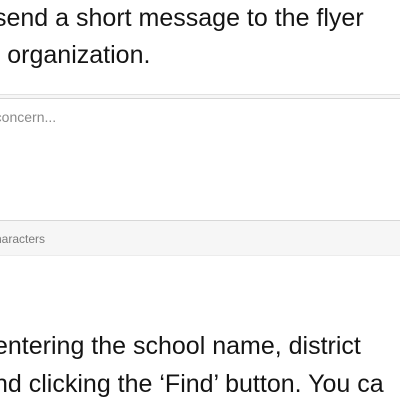 This screenshot has width=400, height=400. Describe the element at coordinates (23, 239) in the screenshot. I see `character-counter: haracters` at that location.